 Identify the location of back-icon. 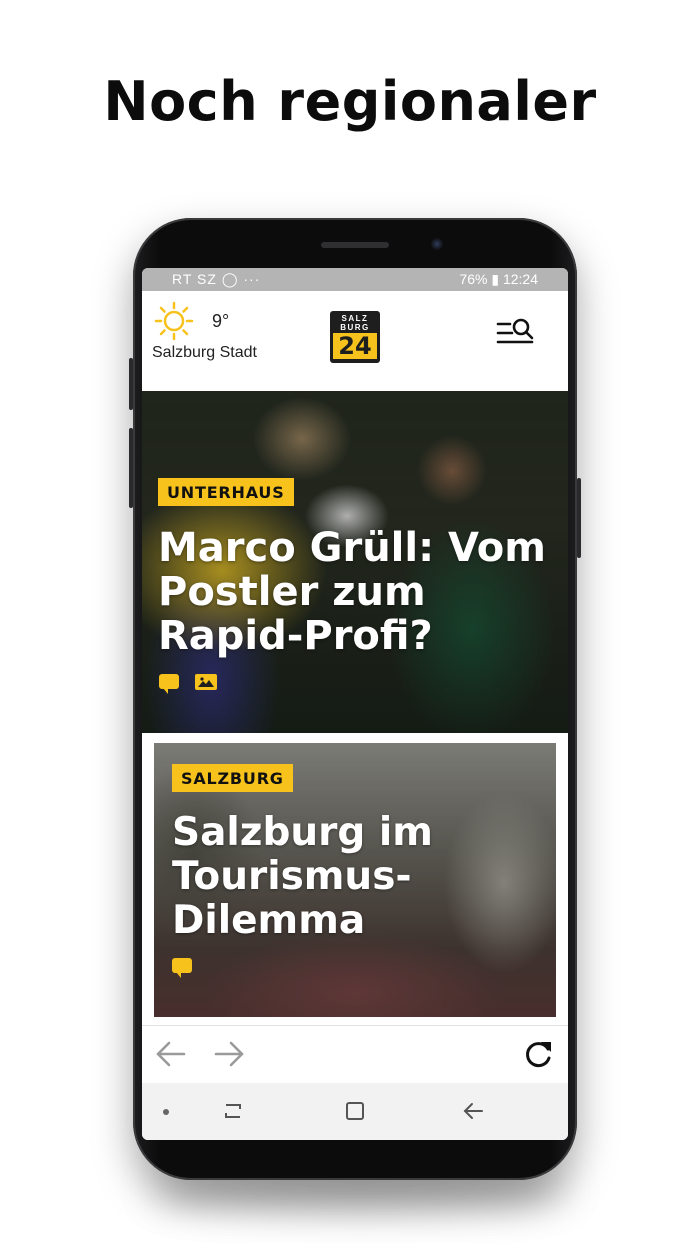
(473, 1111).